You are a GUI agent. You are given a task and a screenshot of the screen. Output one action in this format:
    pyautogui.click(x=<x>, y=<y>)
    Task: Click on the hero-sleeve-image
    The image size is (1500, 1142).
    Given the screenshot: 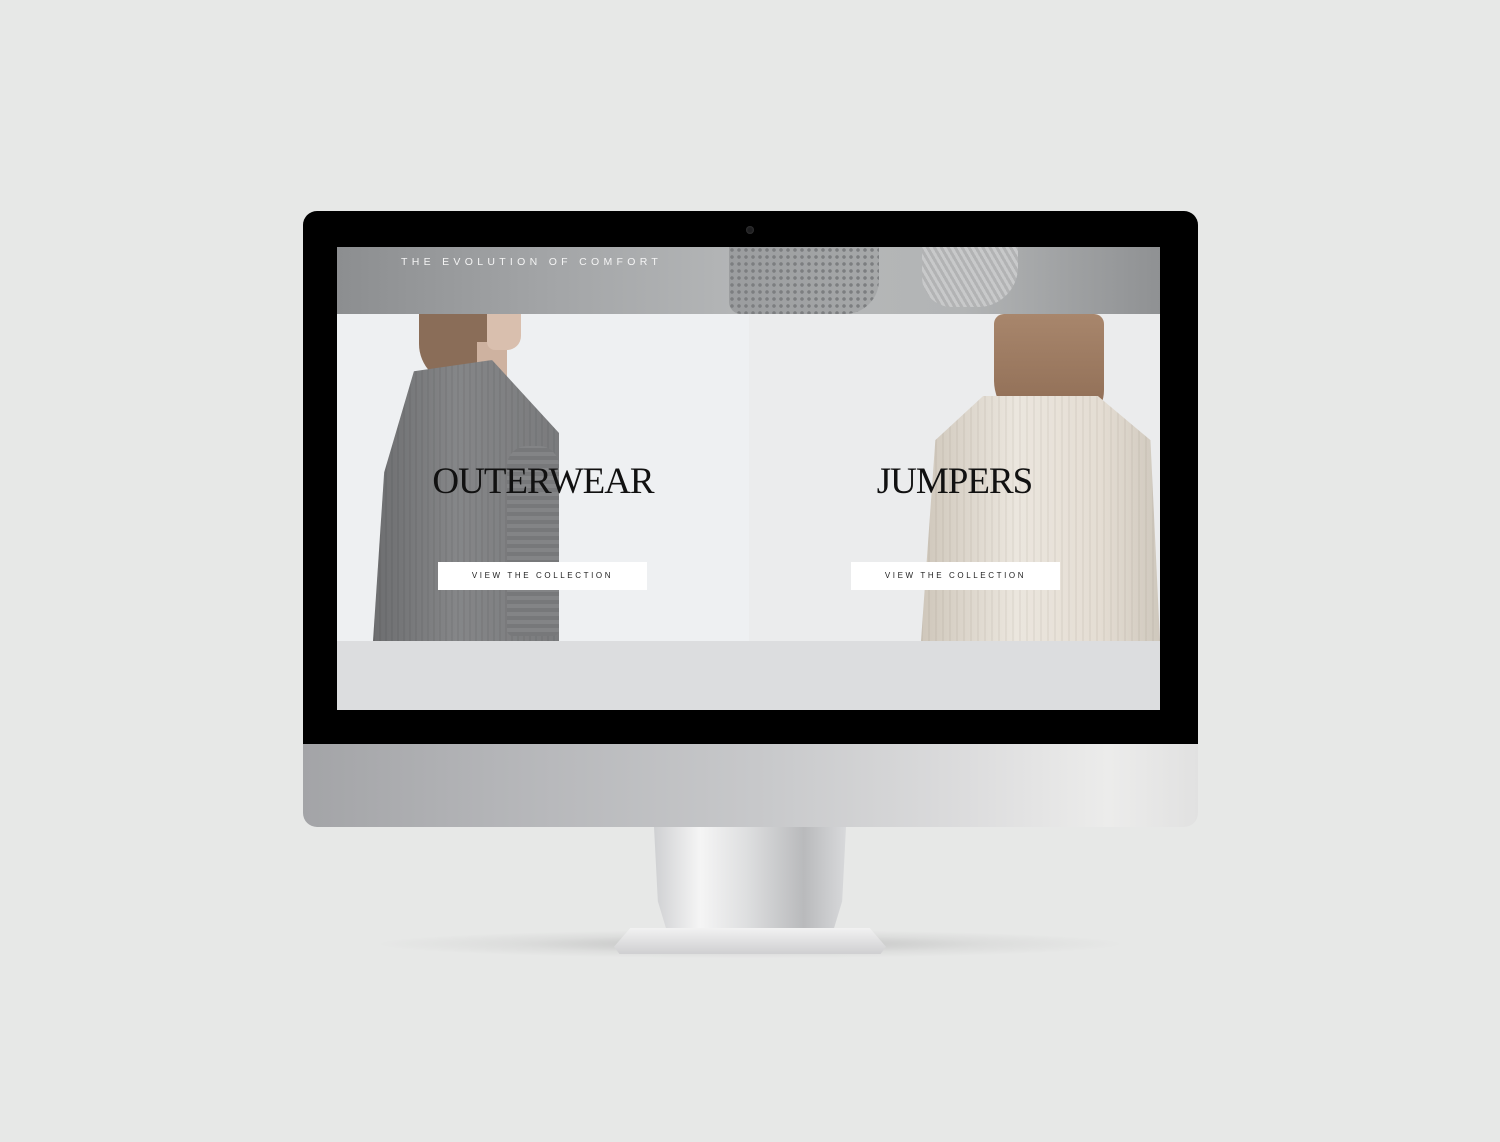 What is the action you would take?
    pyautogui.click(x=970, y=277)
    